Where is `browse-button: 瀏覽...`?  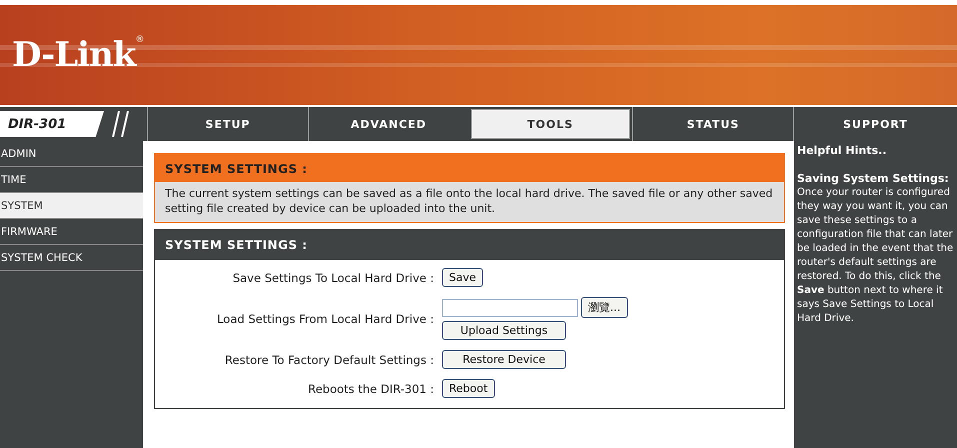
browse-button: 瀏覽... is located at coordinates (604, 307).